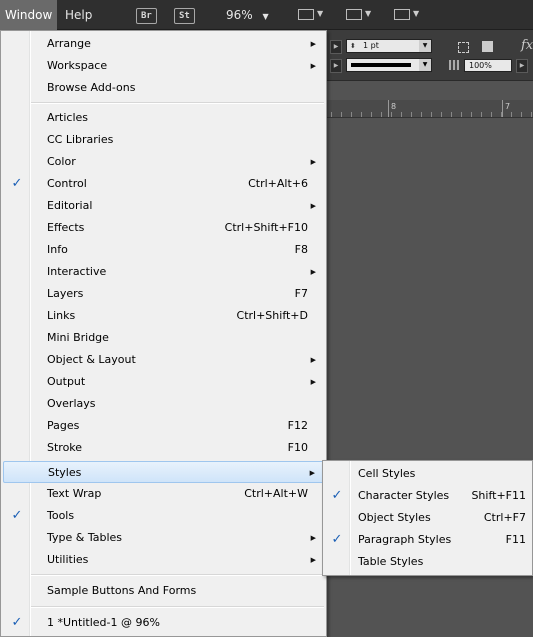  Describe the element at coordinates (91, 87) in the screenshot. I see `menu-item-label: Browse Add-ons` at that location.